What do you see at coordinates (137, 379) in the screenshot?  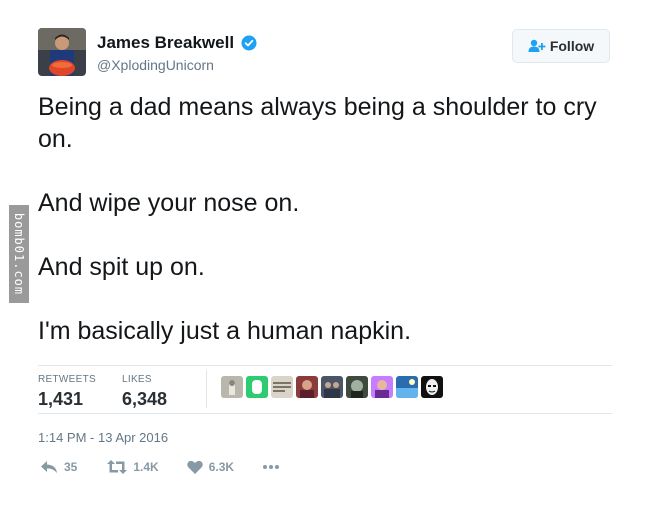 I see `likes-label: LIKES` at bounding box center [137, 379].